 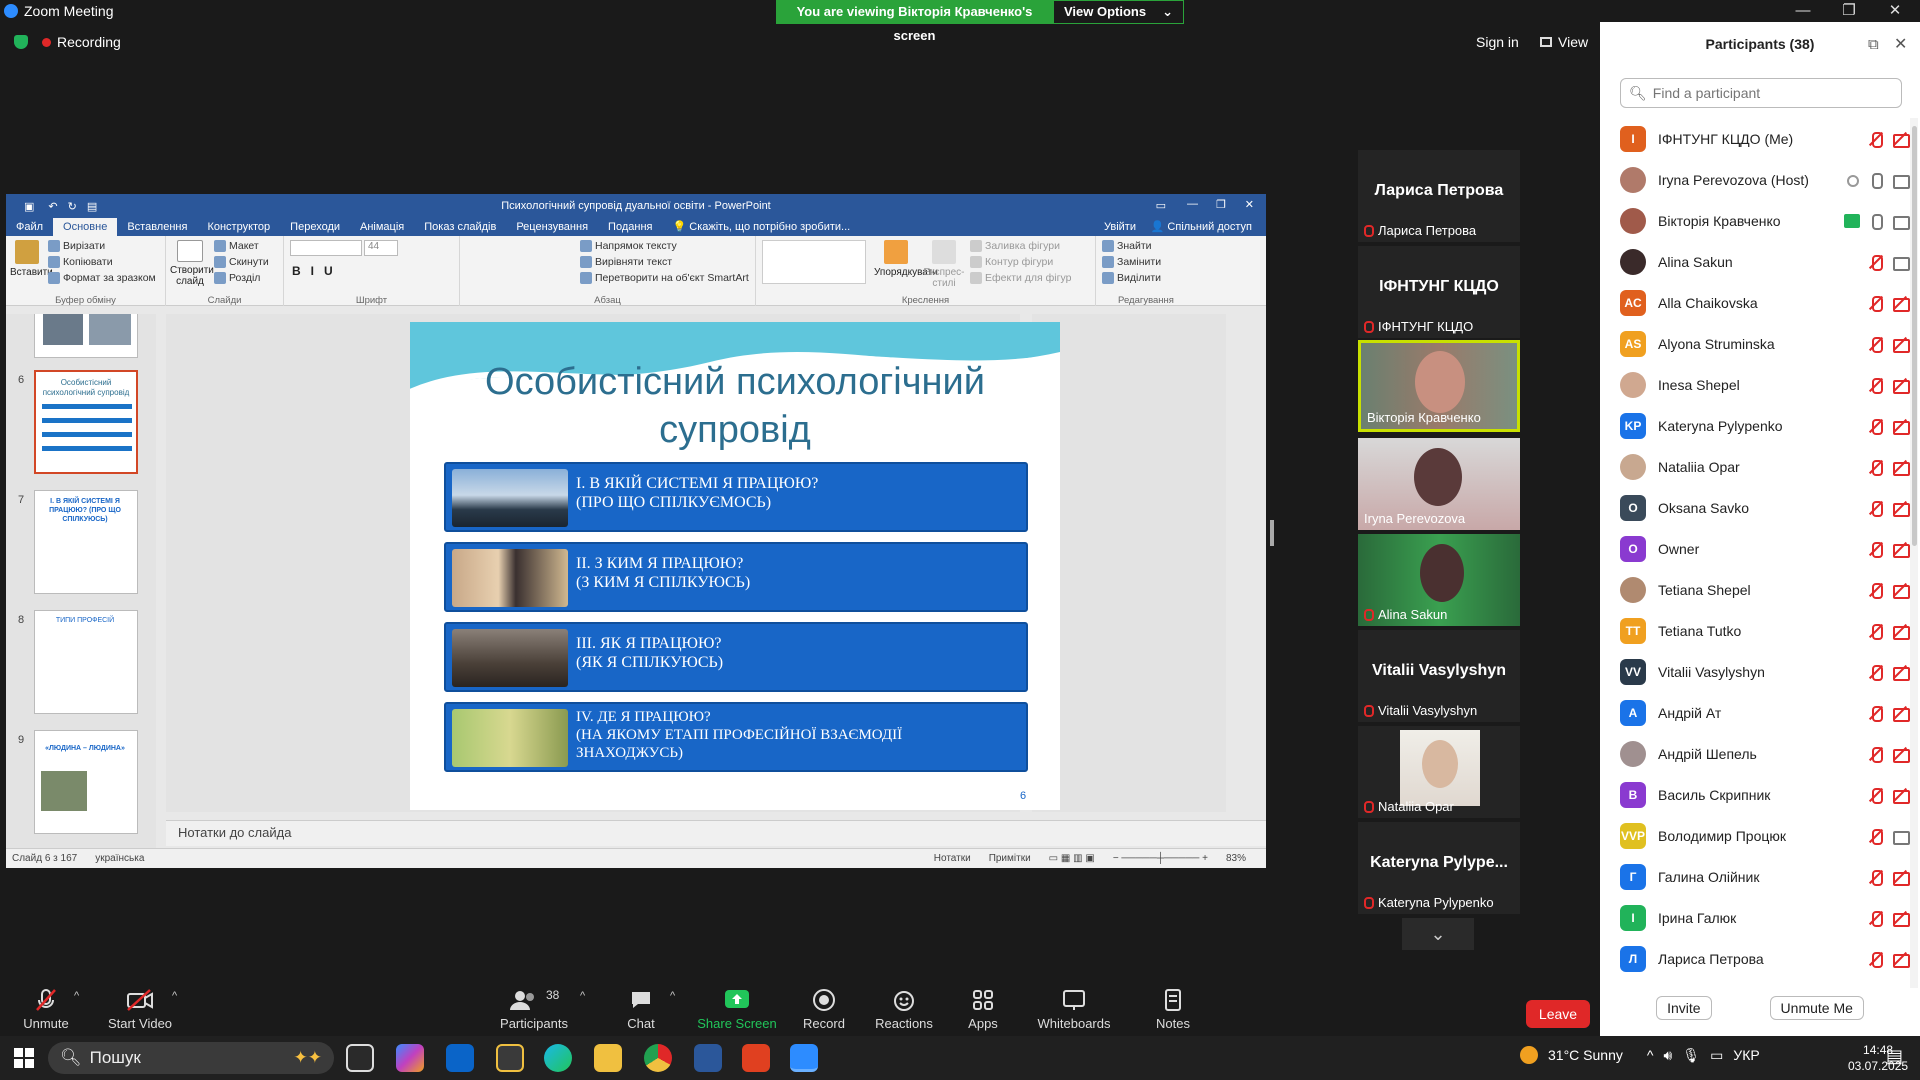 I want to click on select-button: Виділити, so click(x=1131, y=278).